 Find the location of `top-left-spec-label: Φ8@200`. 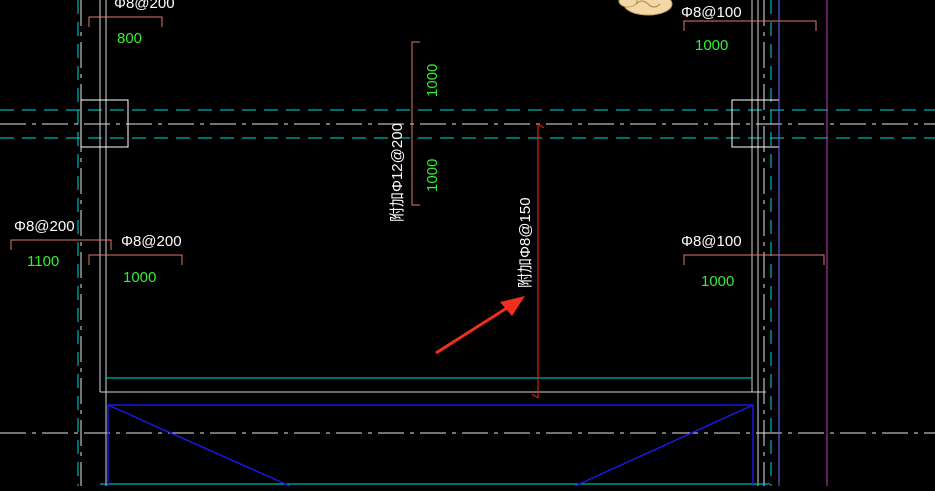

top-left-spec-label: Φ8@200 is located at coordinates (144, 6).